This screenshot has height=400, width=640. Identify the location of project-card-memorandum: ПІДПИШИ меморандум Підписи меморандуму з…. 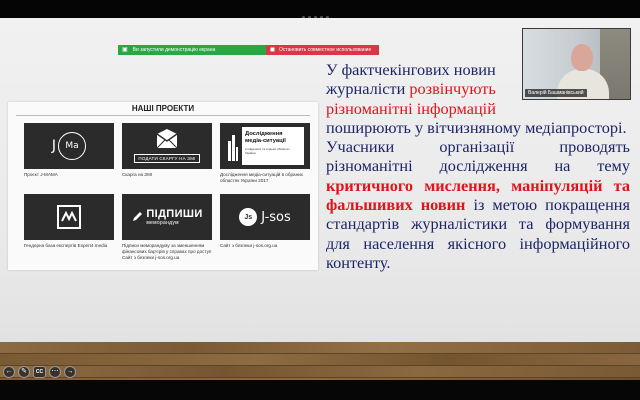
(167, 227).